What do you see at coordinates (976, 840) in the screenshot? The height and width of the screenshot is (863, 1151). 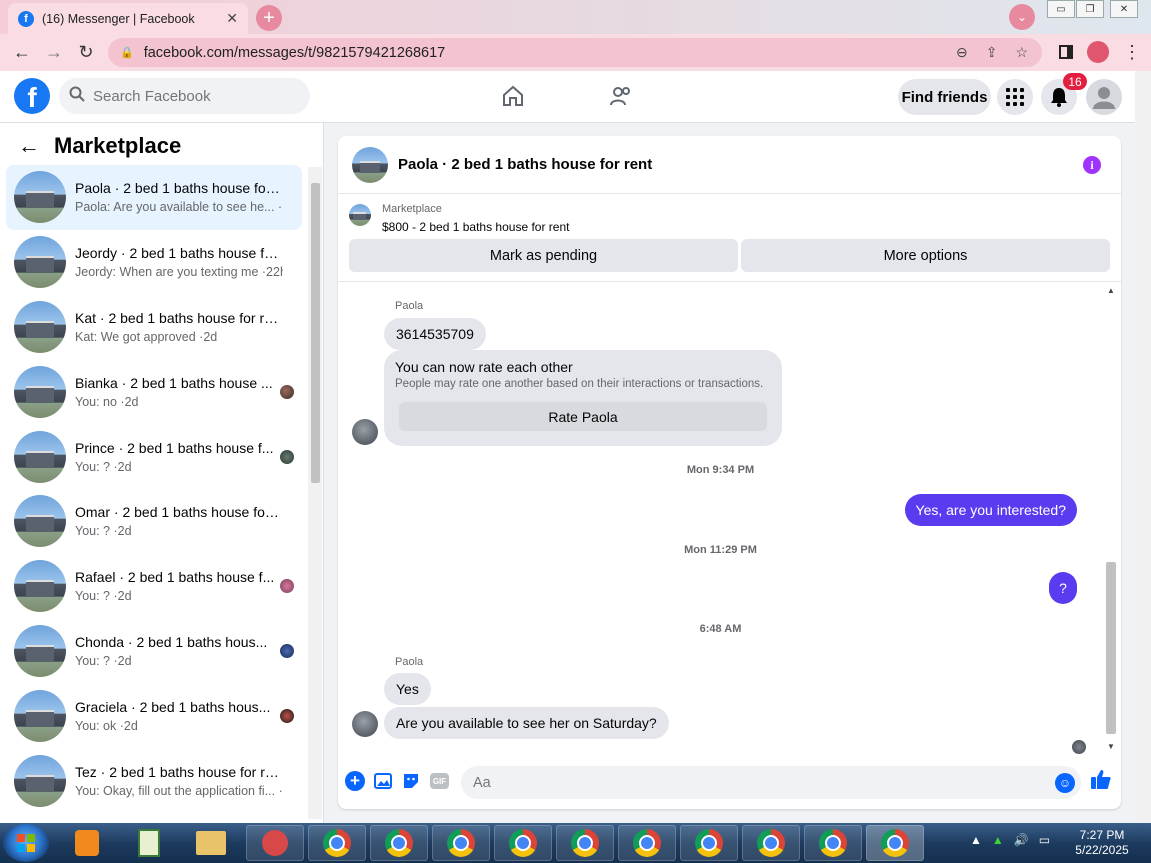 I see `tray-expand-icon: ▲` at bounding box center [976, 840].